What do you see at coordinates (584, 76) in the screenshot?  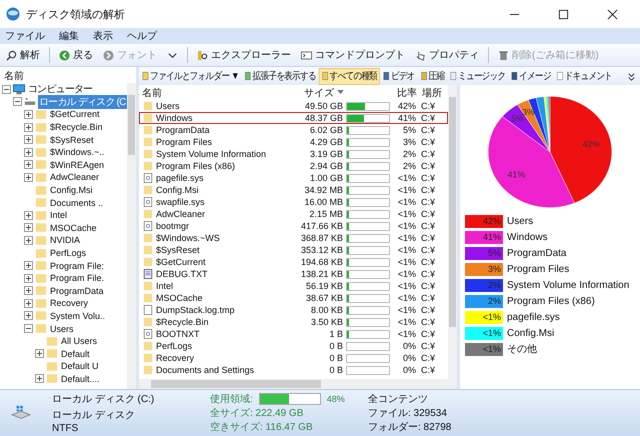 I see `filter-tab: ドキュメント` at bounding box center [584, 76].